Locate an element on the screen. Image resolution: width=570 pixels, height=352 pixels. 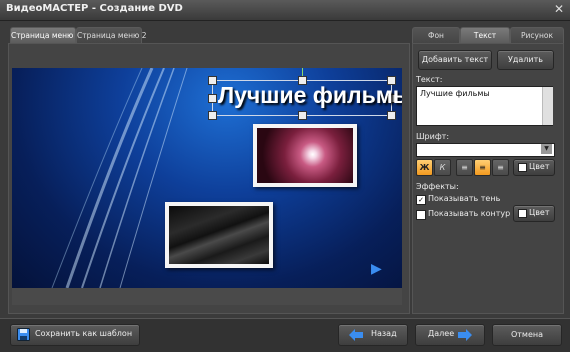
piano-image is located at coordinates (219, 235).